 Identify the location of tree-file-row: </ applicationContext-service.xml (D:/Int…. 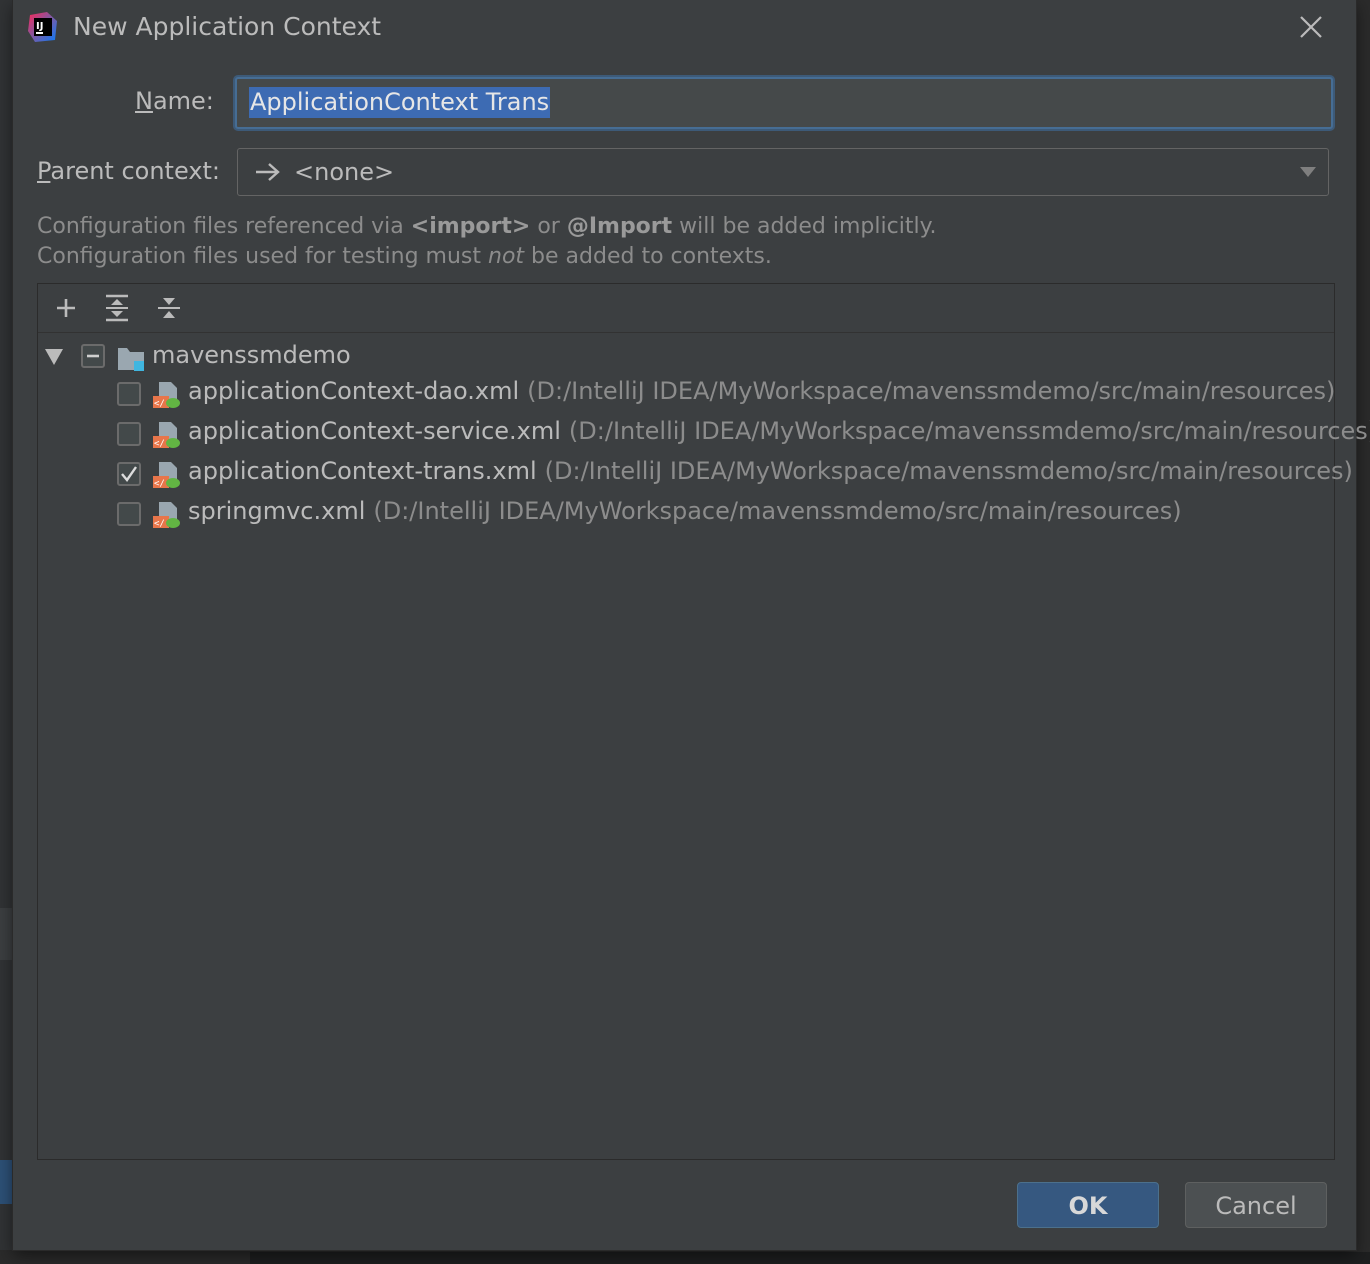
(704, 435).